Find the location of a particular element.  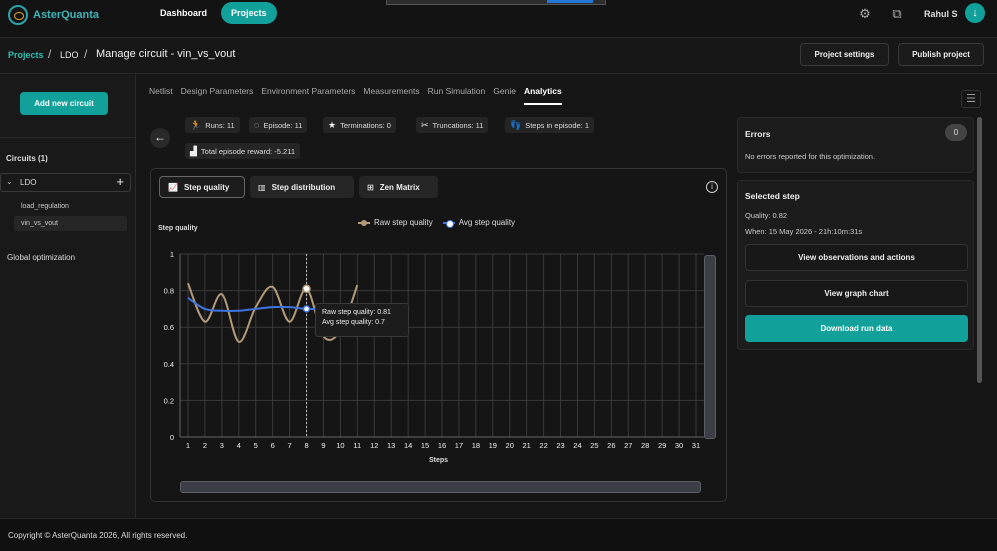

stat-episode-label: Episode: 11 is located at coordinates (283, 125).